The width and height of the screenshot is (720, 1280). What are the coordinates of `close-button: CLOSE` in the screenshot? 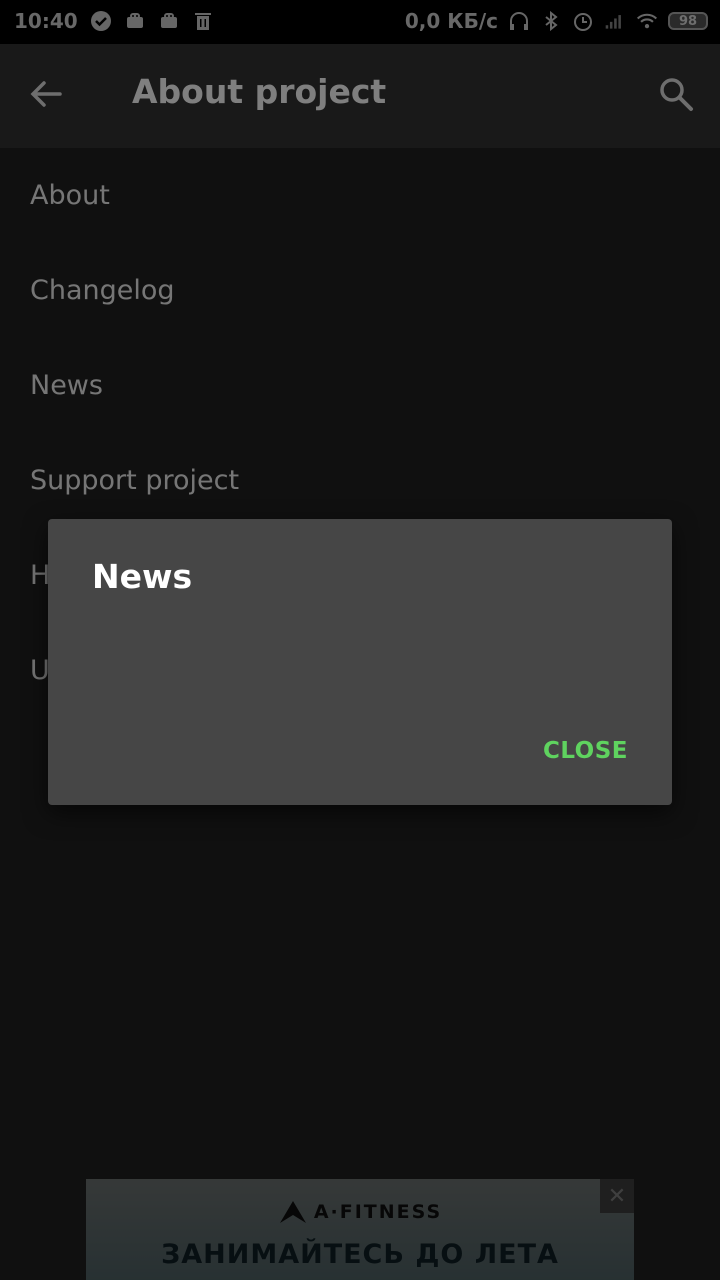 It's located at (585, 751).